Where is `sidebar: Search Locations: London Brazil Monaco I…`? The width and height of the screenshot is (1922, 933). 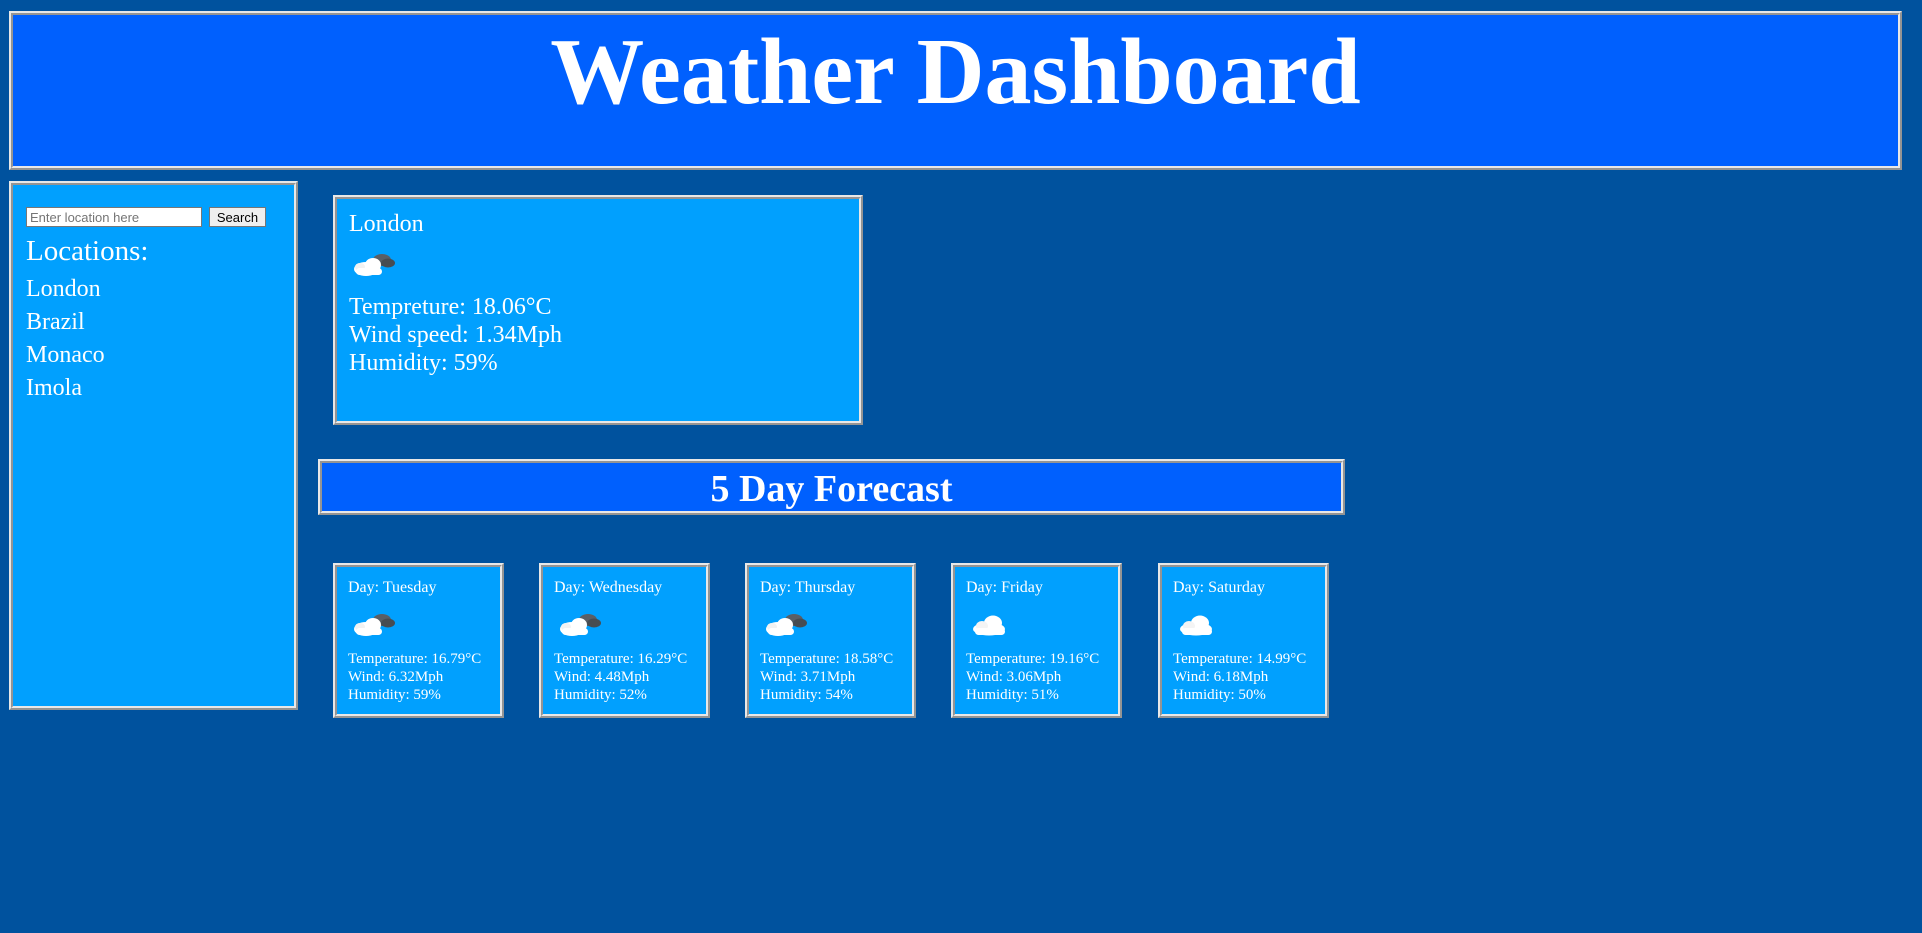 sidebar: Search Locations: London Brazil Monaco I… is located at coordinates (153, 445).